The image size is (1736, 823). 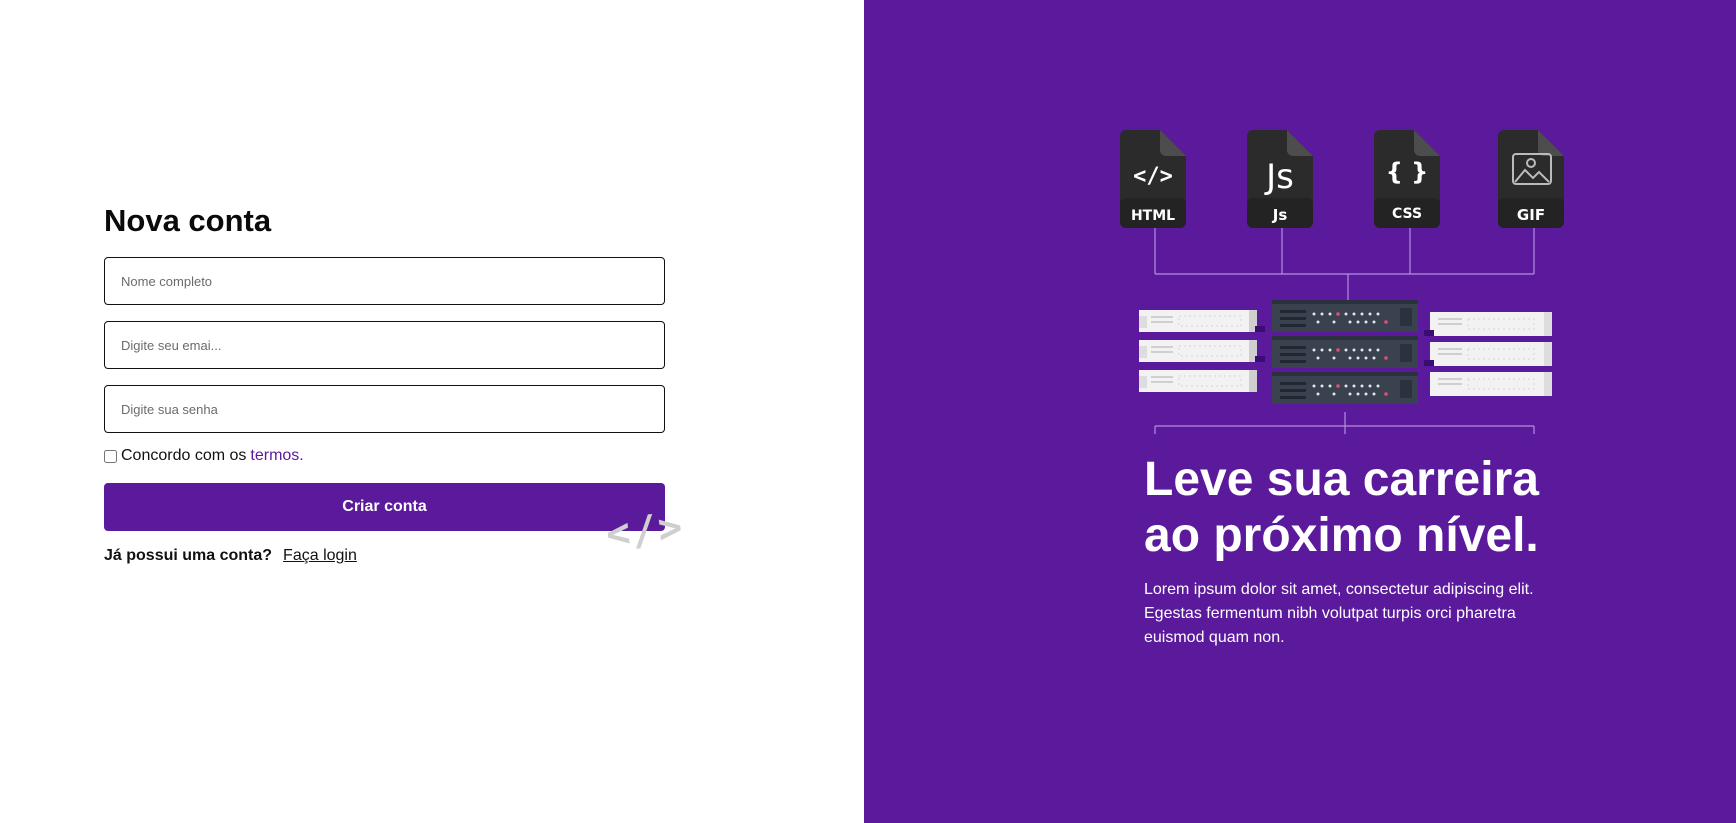 I want to click on left-server-stack, so click(x=1202, y=351).